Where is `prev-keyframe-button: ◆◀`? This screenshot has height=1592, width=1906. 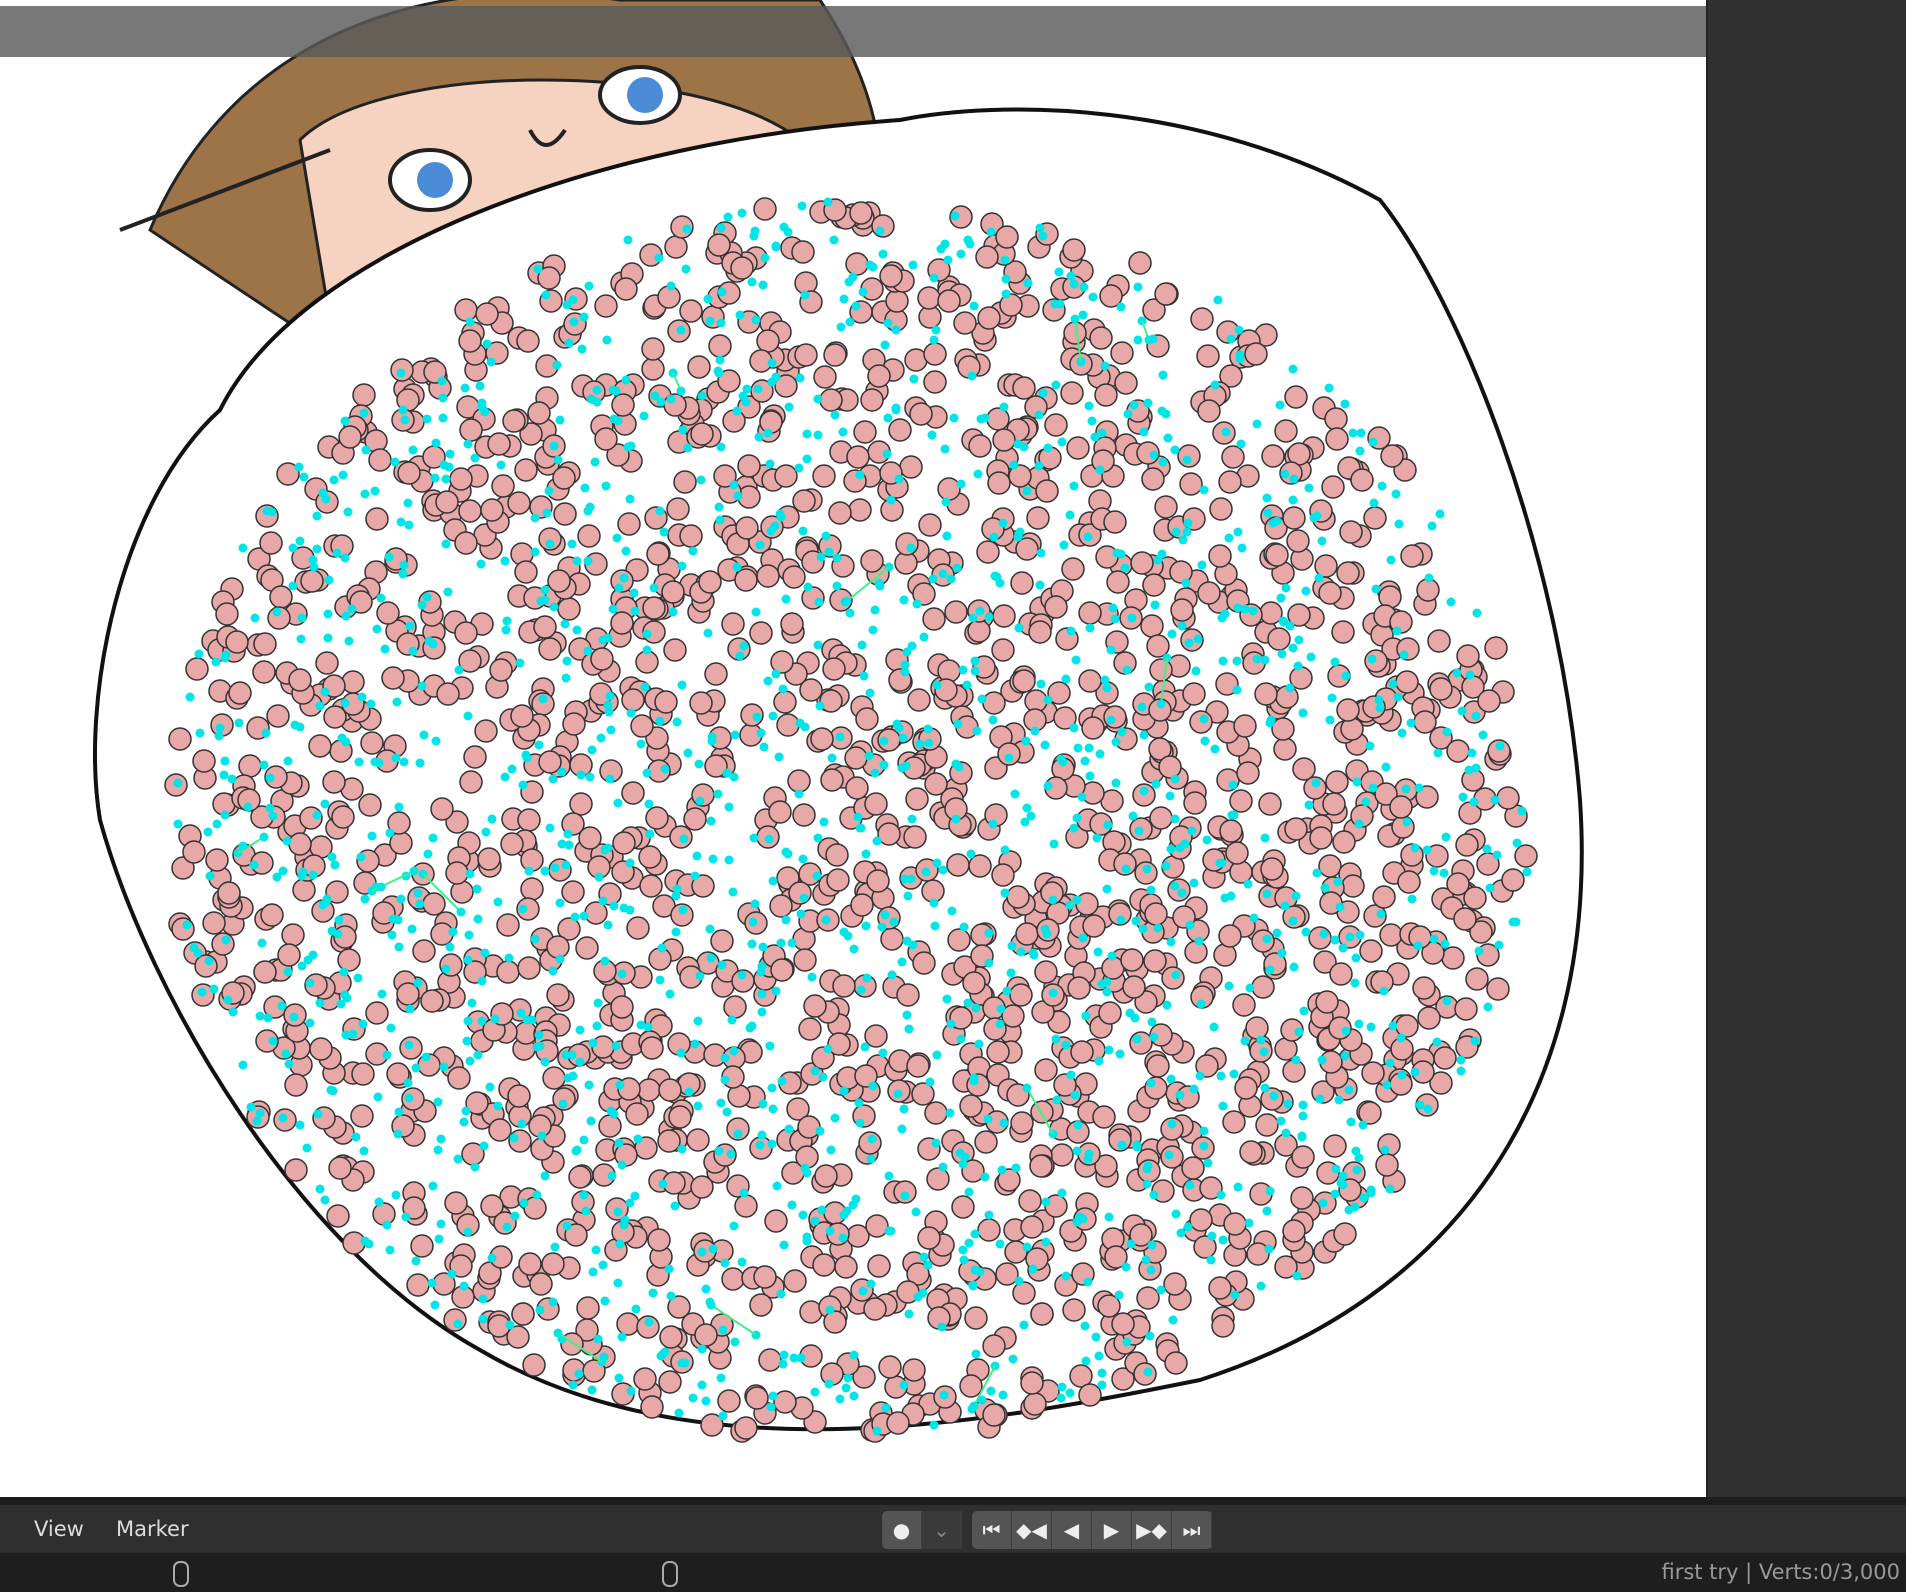
prev-keyframe-button: ◆◀ is located at coordinates (1032, 1530).